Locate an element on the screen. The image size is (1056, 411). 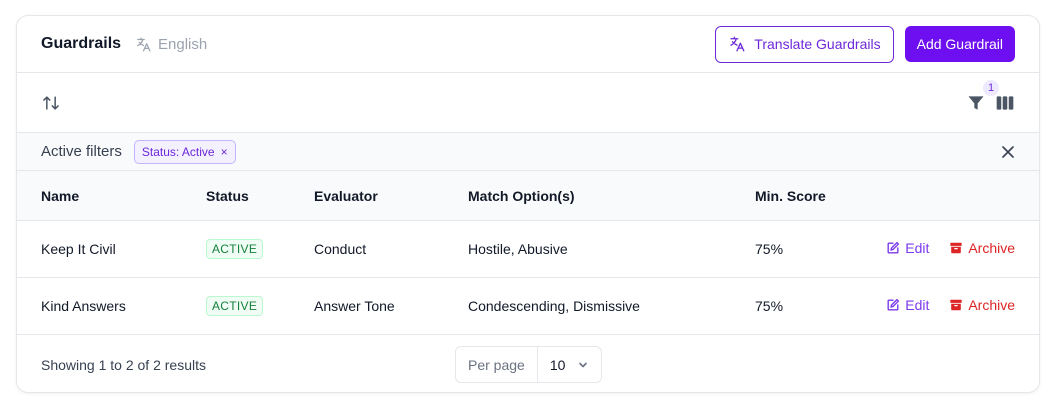
column-header-evaluator: Evaluator is located at coordinates (391, 196).